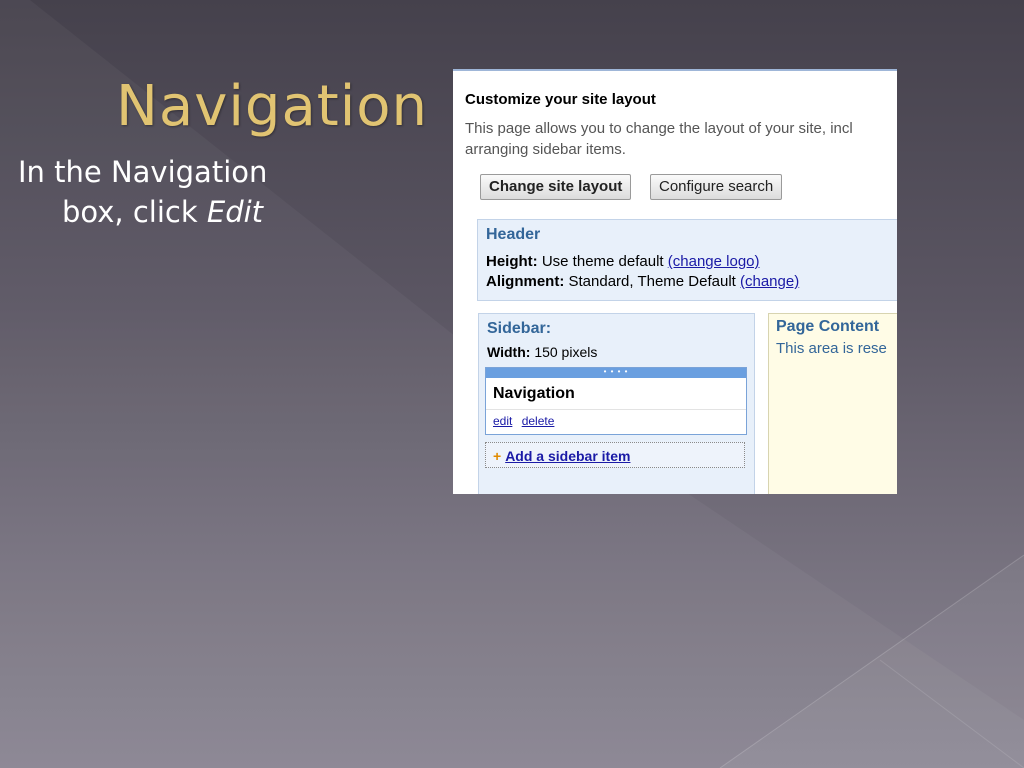  Describe the element at coordinates (497, 456) in the screenshot. I see `plus-icon: +` at that location.